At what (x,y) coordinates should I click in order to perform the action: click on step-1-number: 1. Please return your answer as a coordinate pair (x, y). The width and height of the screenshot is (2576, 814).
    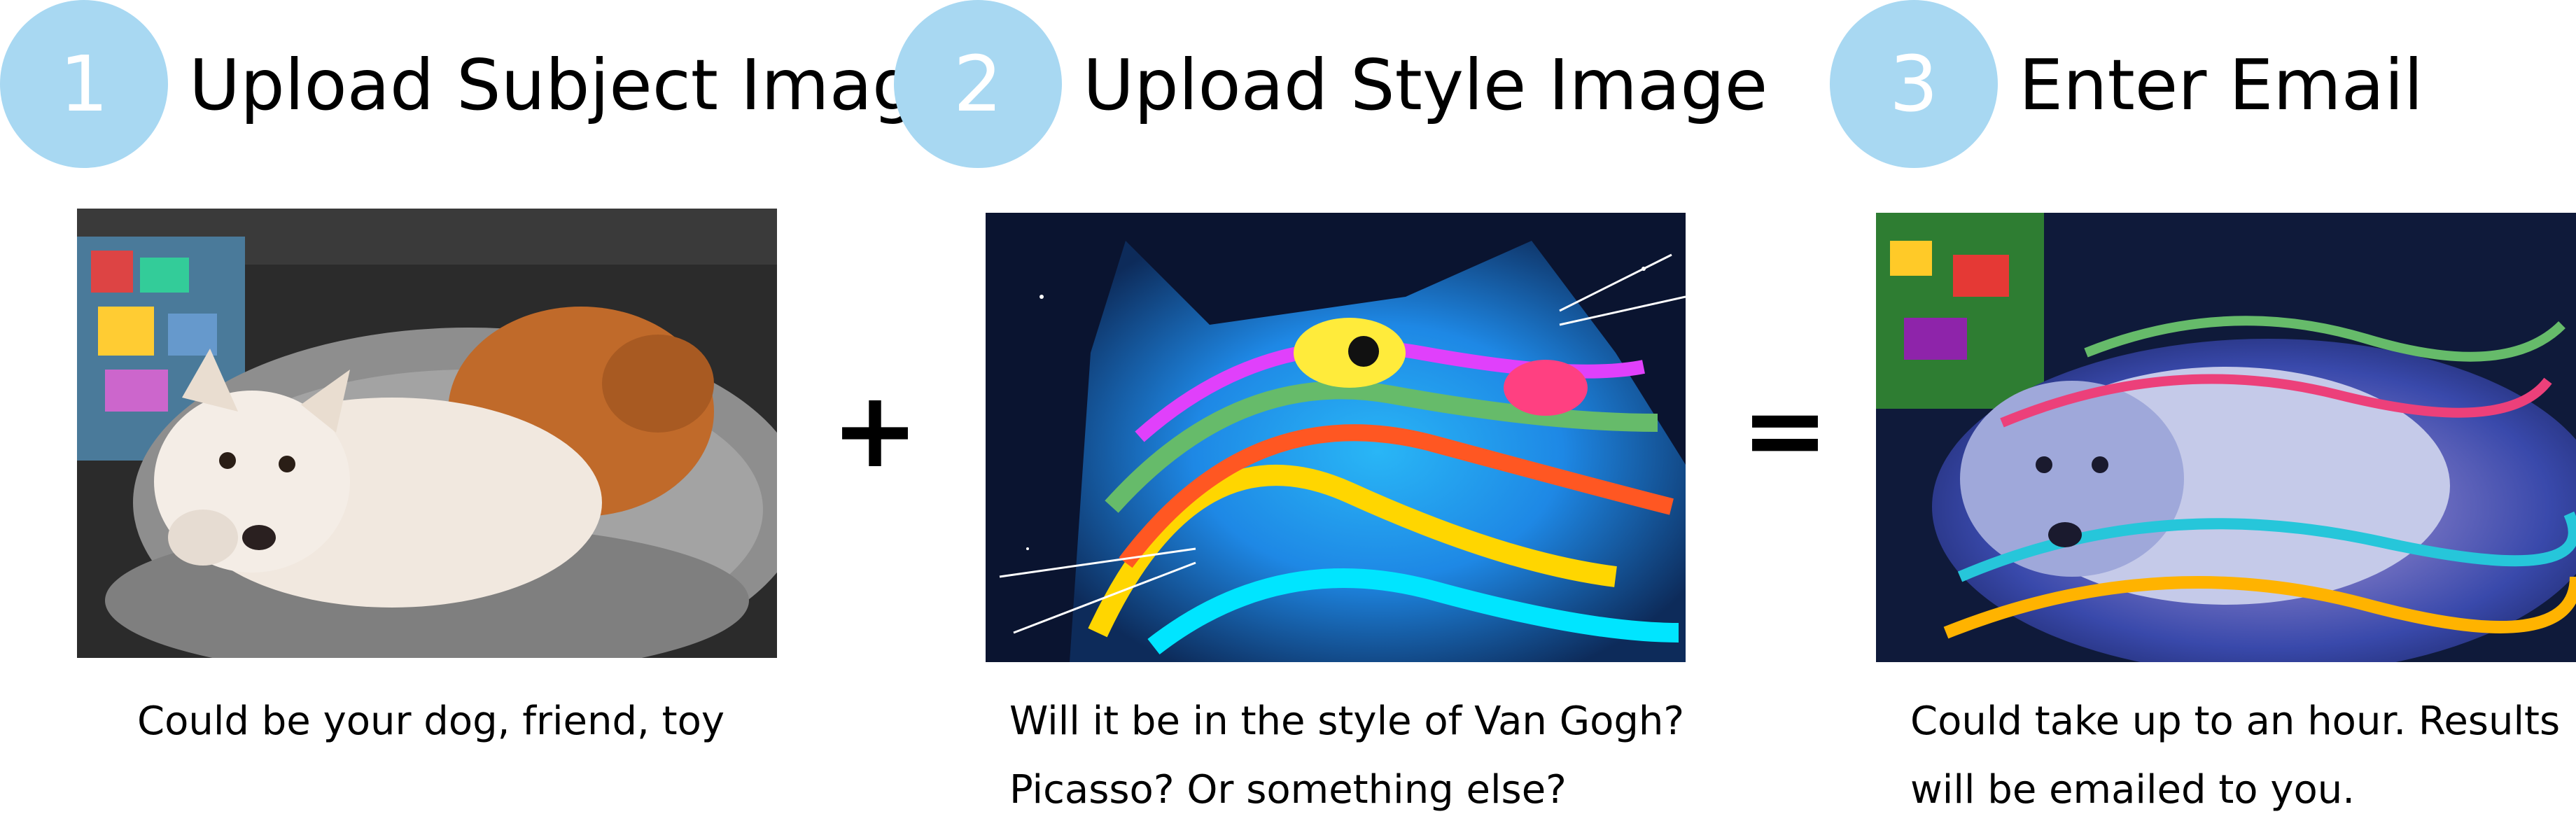
    Looking at the image, I should click on (83, 84).